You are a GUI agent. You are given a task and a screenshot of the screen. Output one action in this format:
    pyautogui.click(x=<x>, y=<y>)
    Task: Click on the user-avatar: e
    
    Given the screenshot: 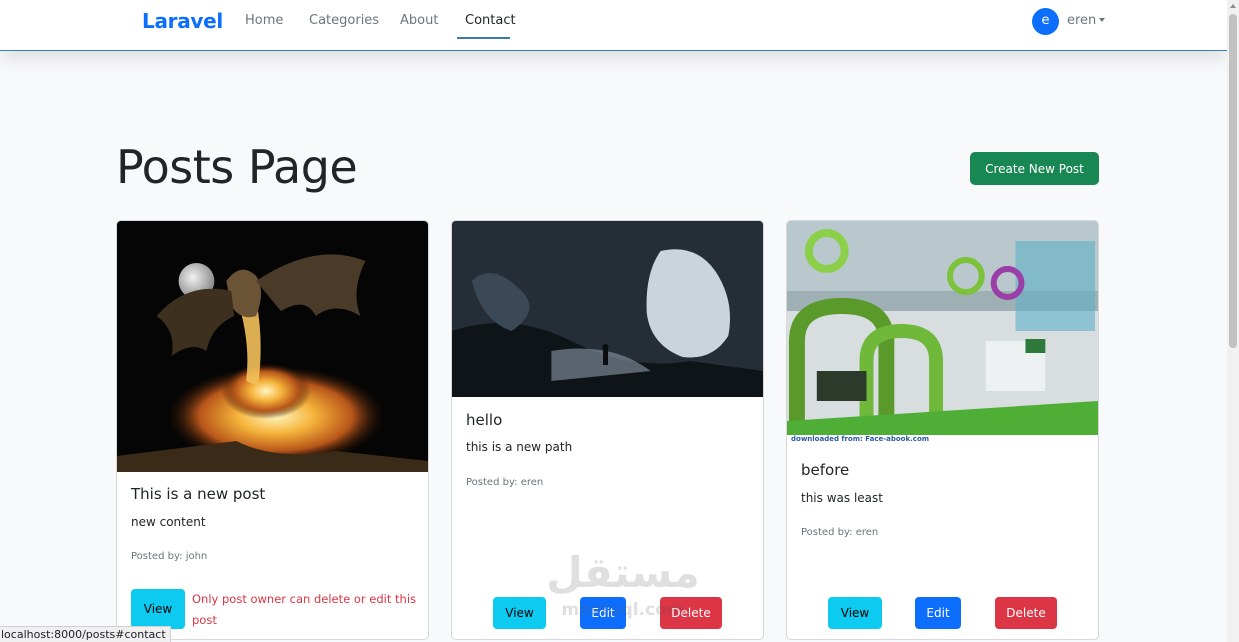 What is the action you would take?
    pyautogui.click(x=1045, y=21)
    